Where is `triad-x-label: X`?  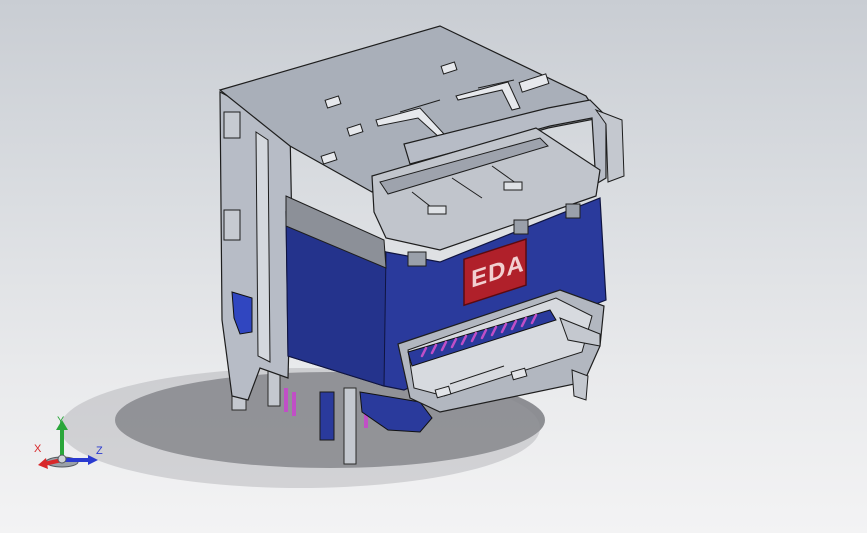 triad-x-label: X is located at coordinates (38, 449).